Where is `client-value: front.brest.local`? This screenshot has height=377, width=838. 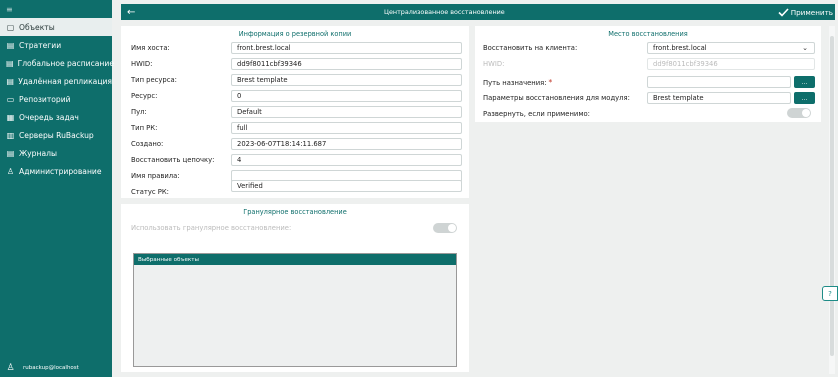
client-value: front.brest.local is located at coordinates (680, 48).